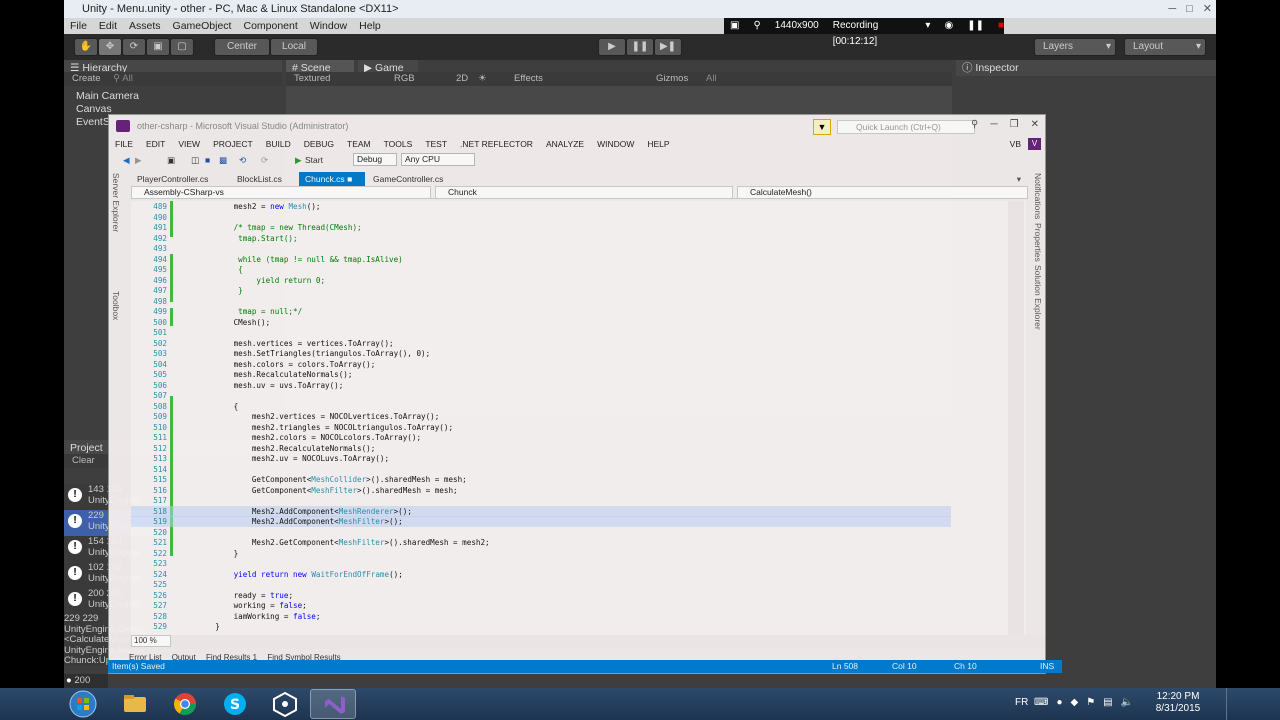 This screenshot has height=720, width=1280. Describe the element at coordinates (151, 641) in the screenshot. I see `zoom-select: 100 %` at that location.